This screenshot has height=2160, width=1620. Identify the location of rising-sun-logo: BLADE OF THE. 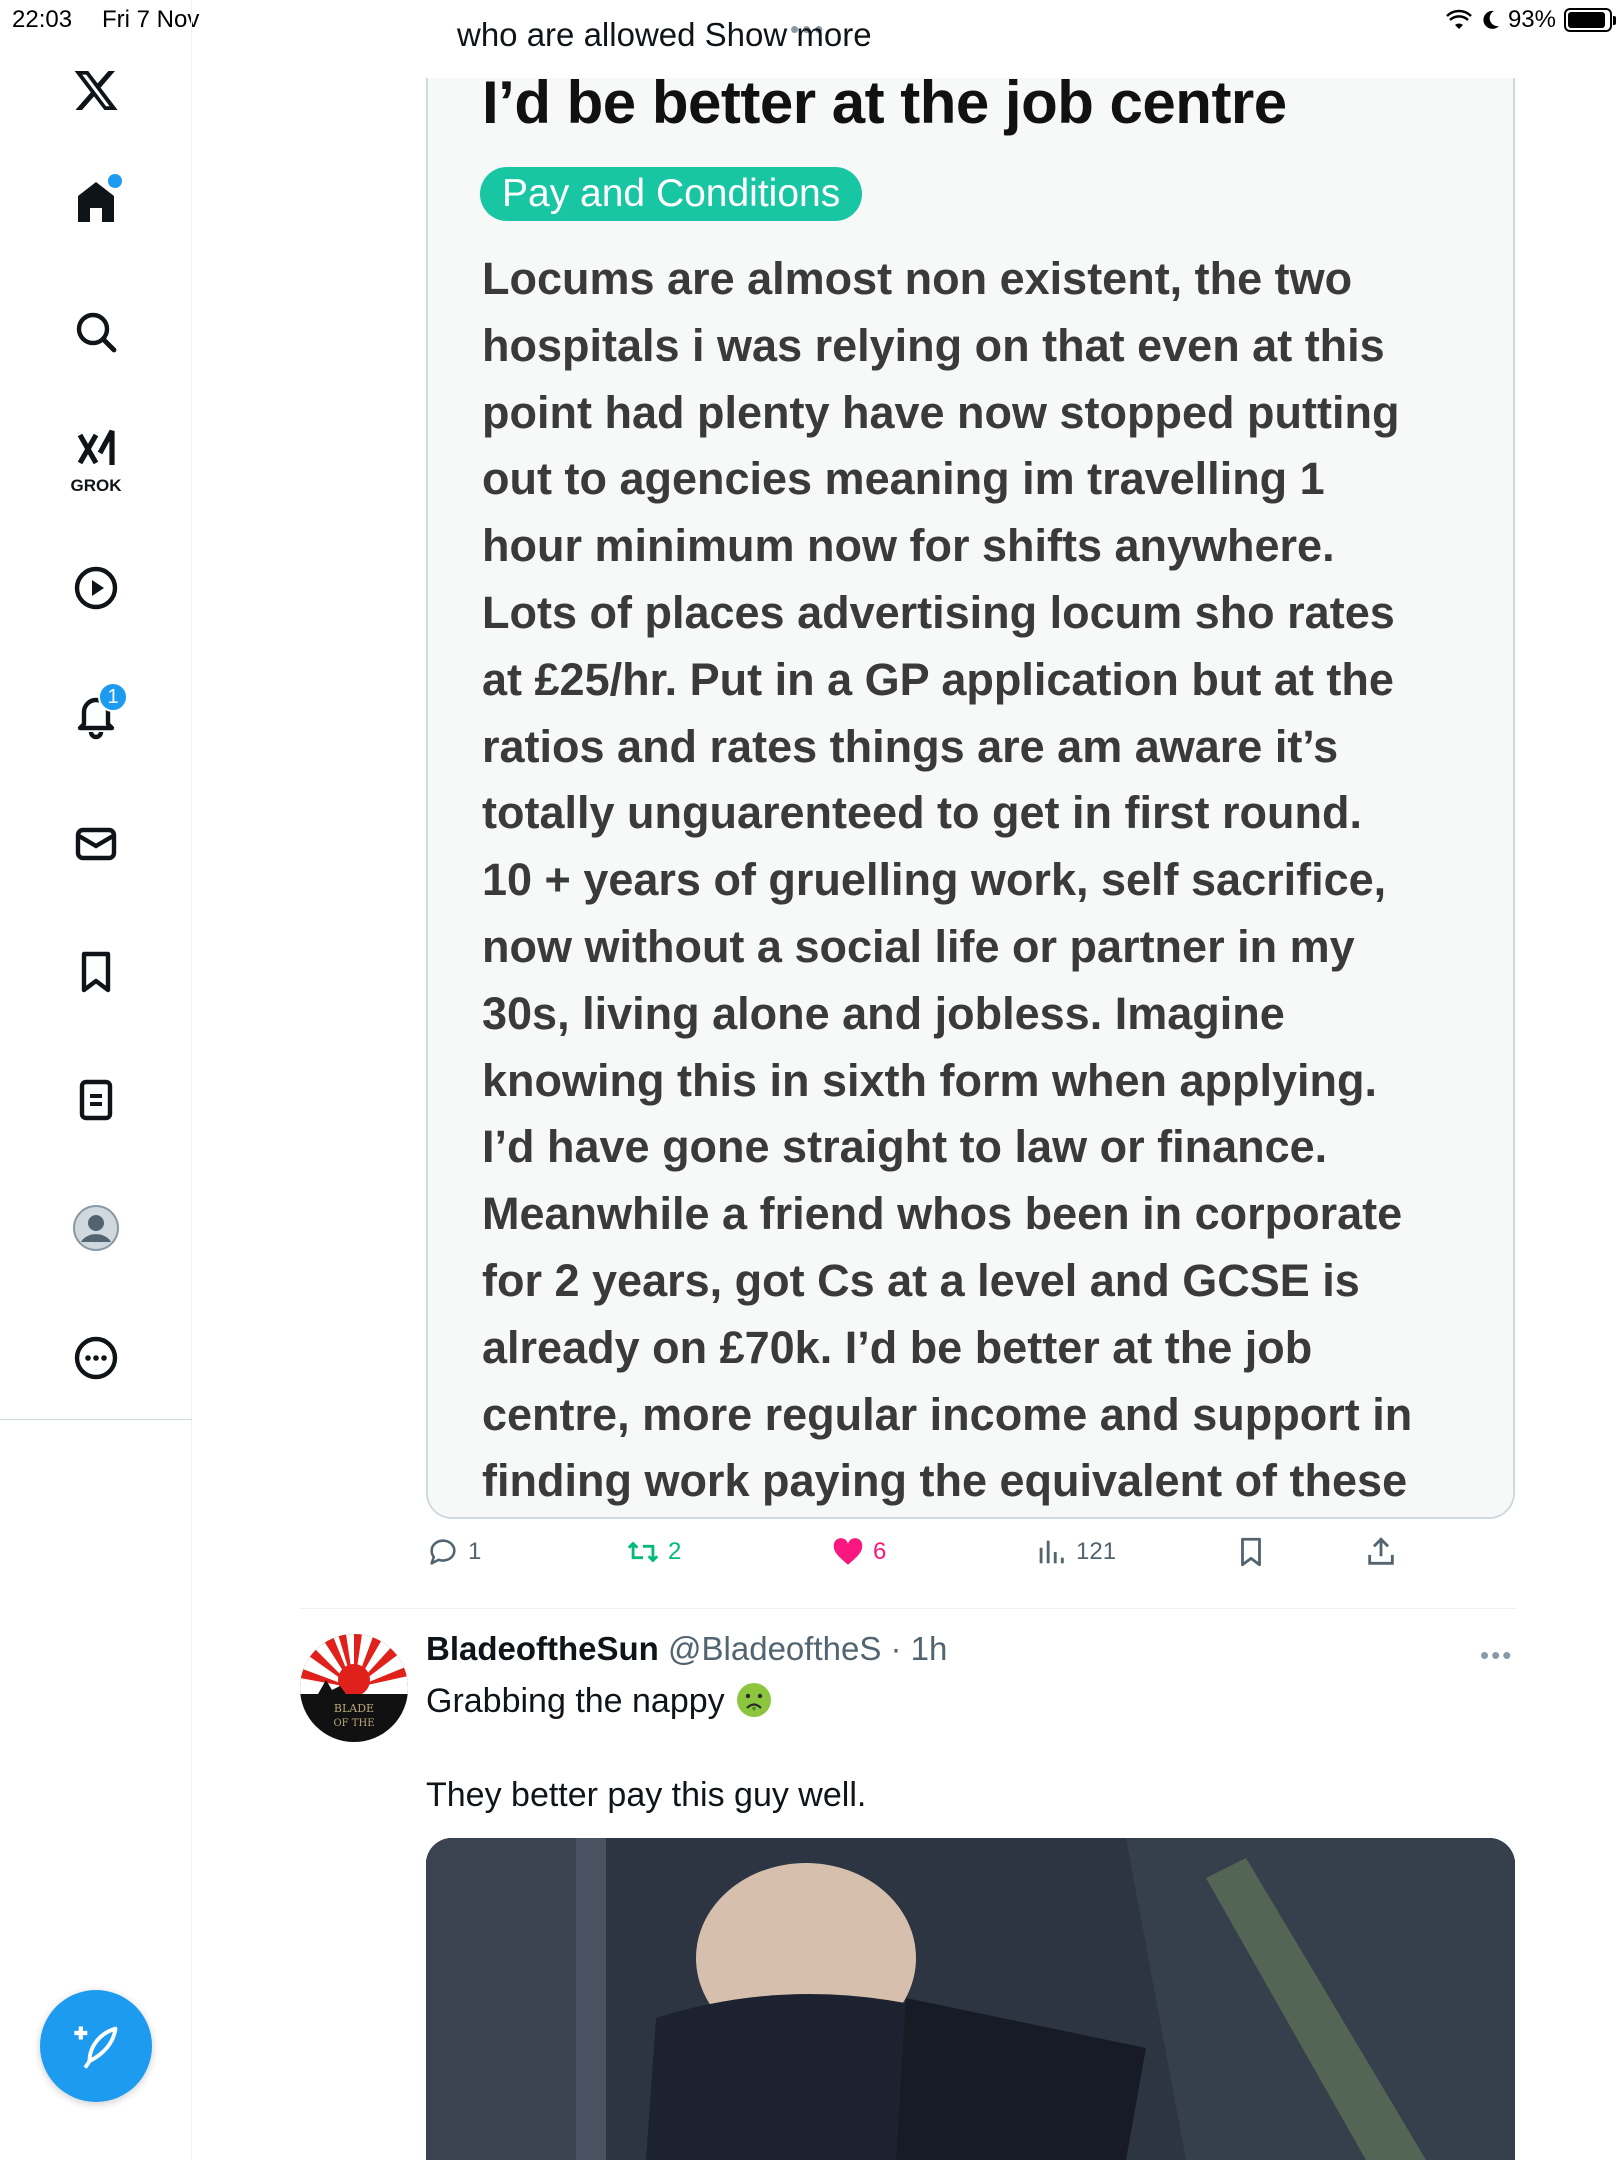
(354, 1688).